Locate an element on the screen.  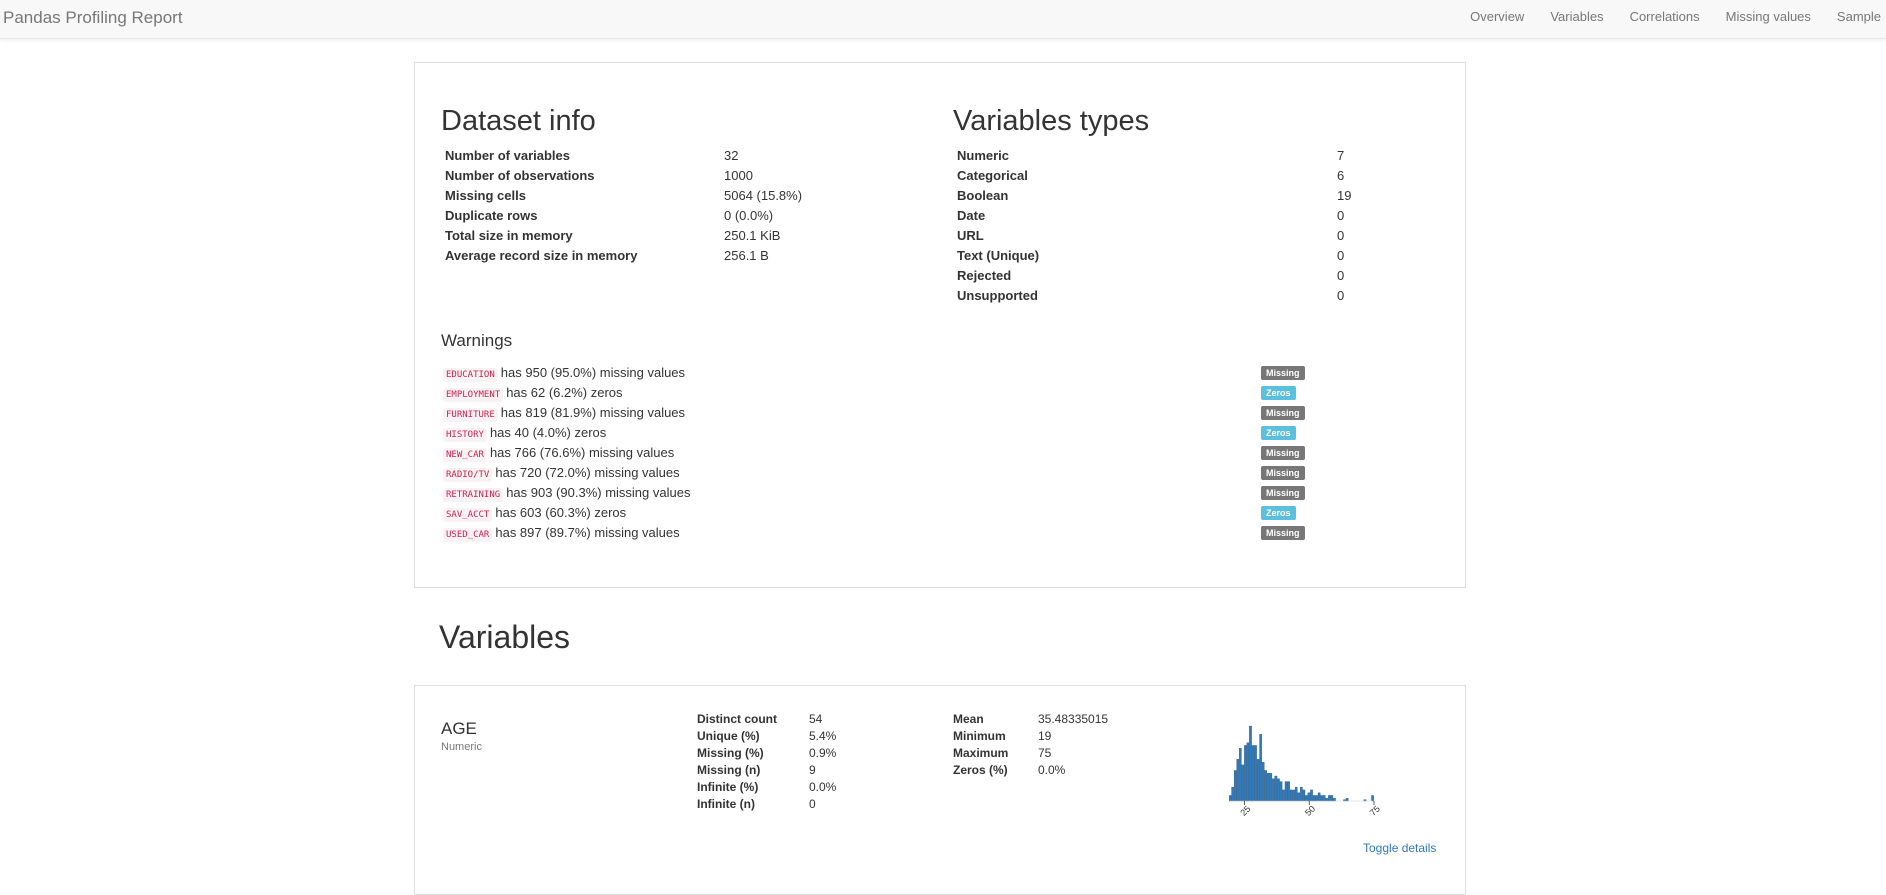
warning-text: has 603 (60.3%) zeros is located at coordinates (561, 512).